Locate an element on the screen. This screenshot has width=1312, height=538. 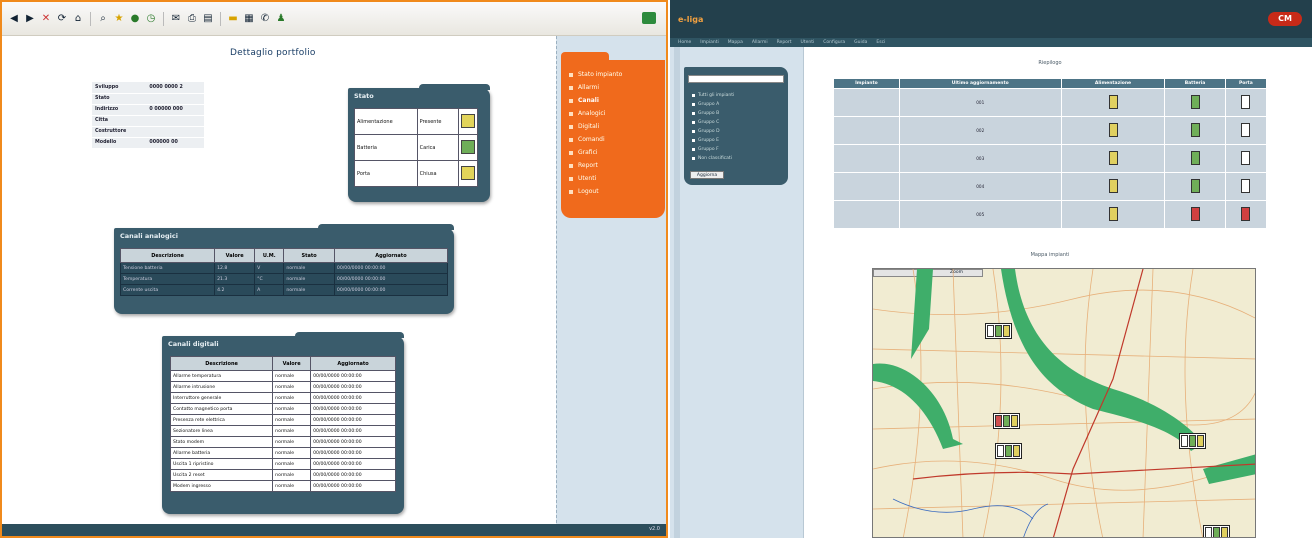
menu-item: Grafici is located at coordinates (617, 152).